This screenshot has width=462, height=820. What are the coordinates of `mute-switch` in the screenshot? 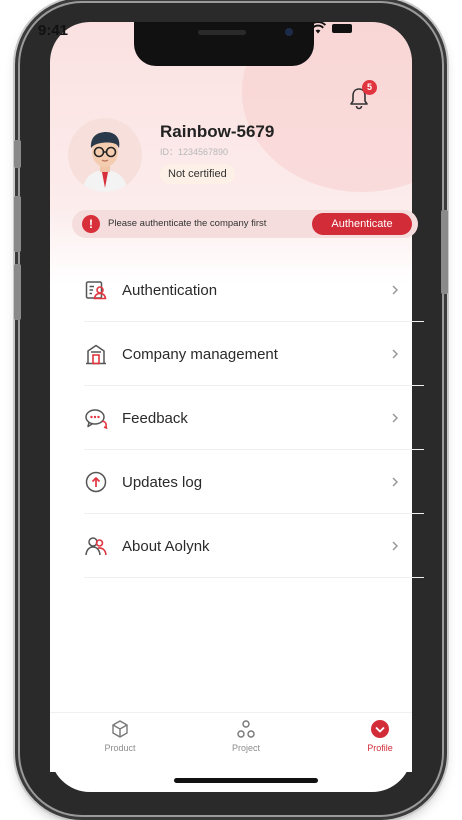 It's located at (17, 154).